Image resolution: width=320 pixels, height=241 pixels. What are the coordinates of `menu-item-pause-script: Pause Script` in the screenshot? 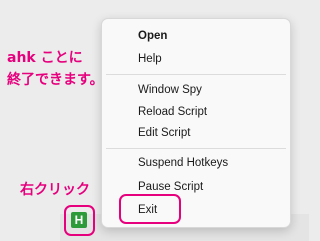 It's located at (170, 187).